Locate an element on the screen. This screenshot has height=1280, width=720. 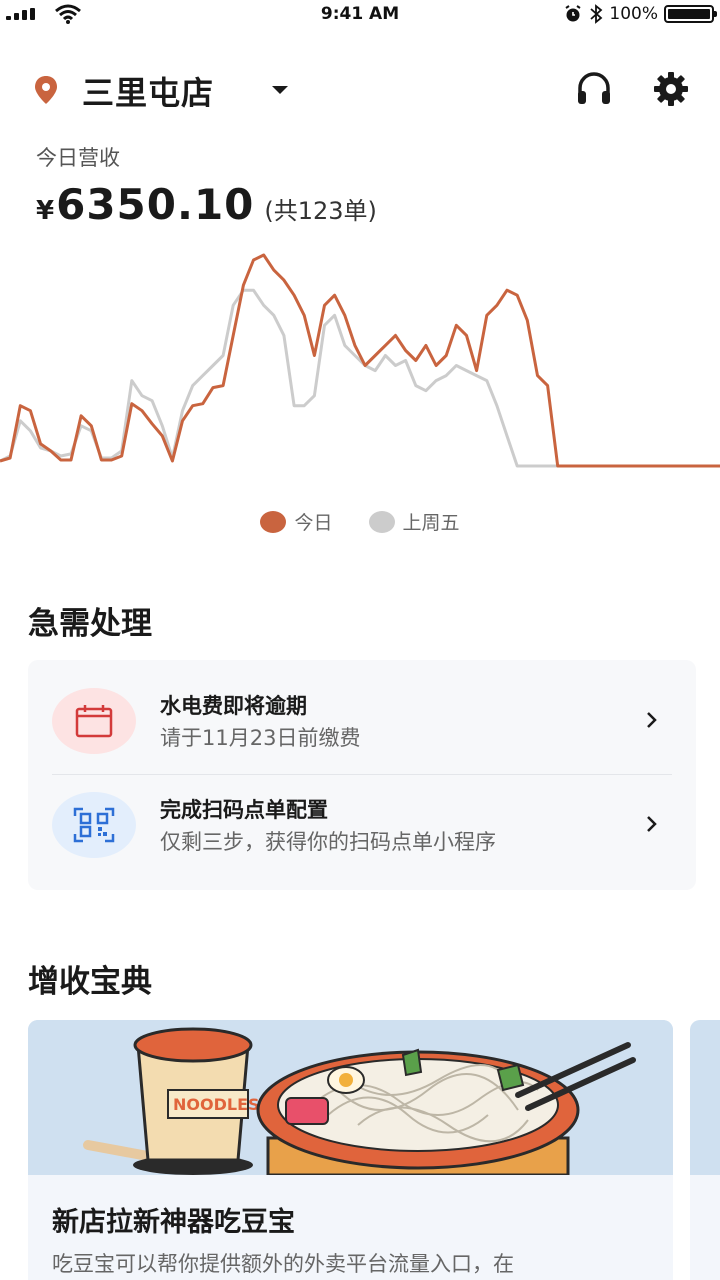
calendar-icon is located at coordinates (94, 721).